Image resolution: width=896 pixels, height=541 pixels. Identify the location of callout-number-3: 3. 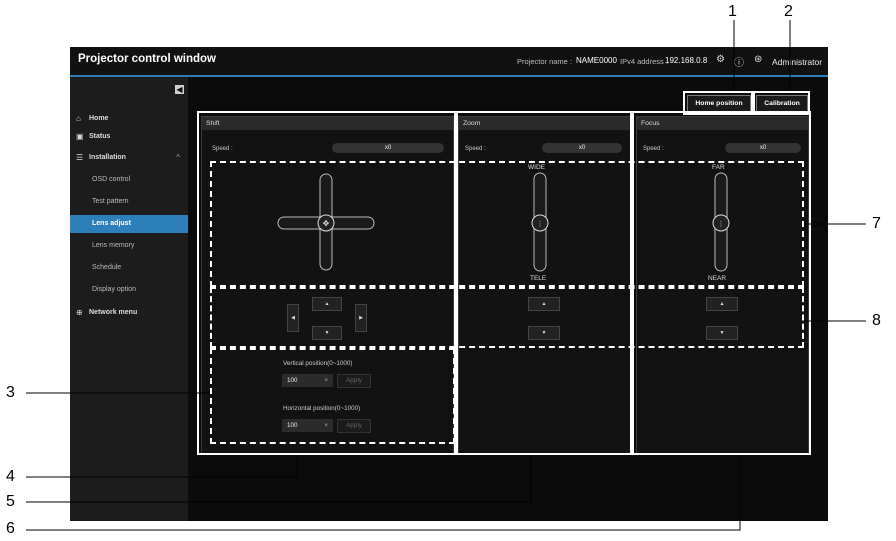
(10, 392).